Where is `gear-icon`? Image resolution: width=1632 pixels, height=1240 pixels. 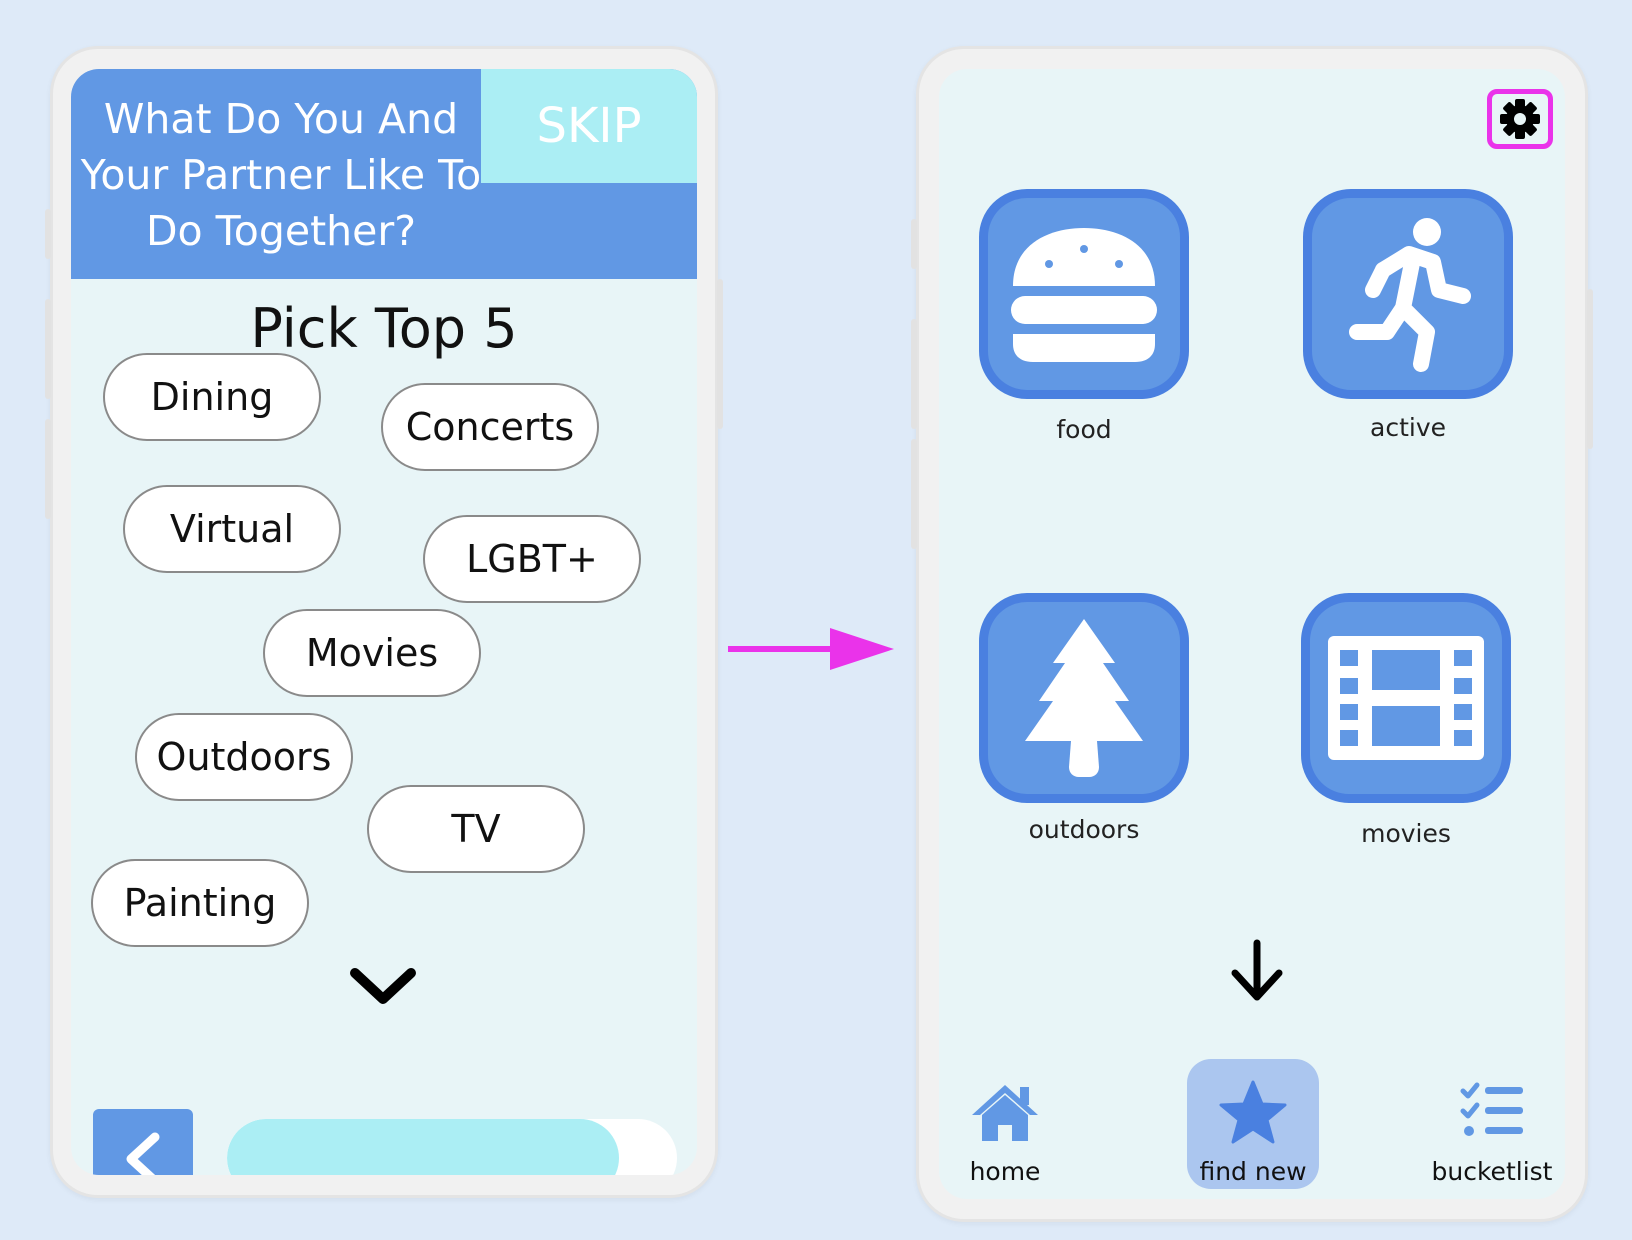 gear-icon is located at coordinates (1520, 119).